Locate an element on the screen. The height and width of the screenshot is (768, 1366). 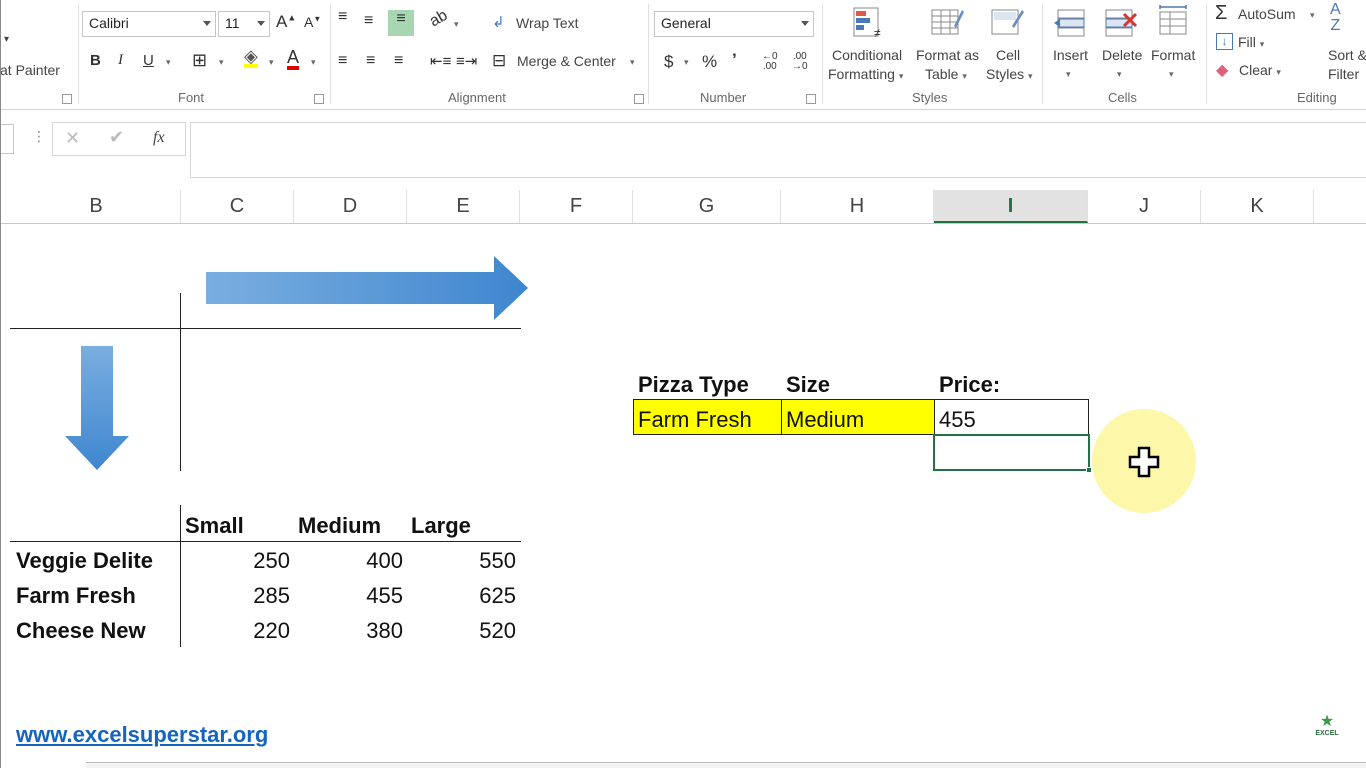
middle-align-icon: ≡ is located at coordinates (368, 21).